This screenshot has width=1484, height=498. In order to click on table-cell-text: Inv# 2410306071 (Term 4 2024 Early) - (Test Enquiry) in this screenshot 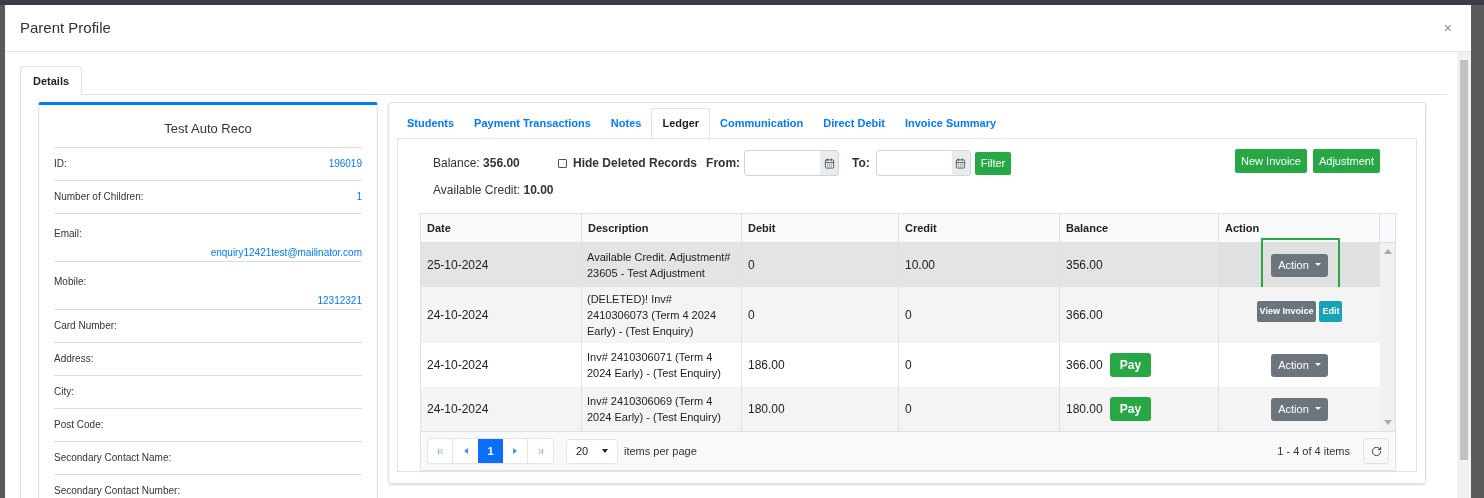, I will do `click(654, 365)`.